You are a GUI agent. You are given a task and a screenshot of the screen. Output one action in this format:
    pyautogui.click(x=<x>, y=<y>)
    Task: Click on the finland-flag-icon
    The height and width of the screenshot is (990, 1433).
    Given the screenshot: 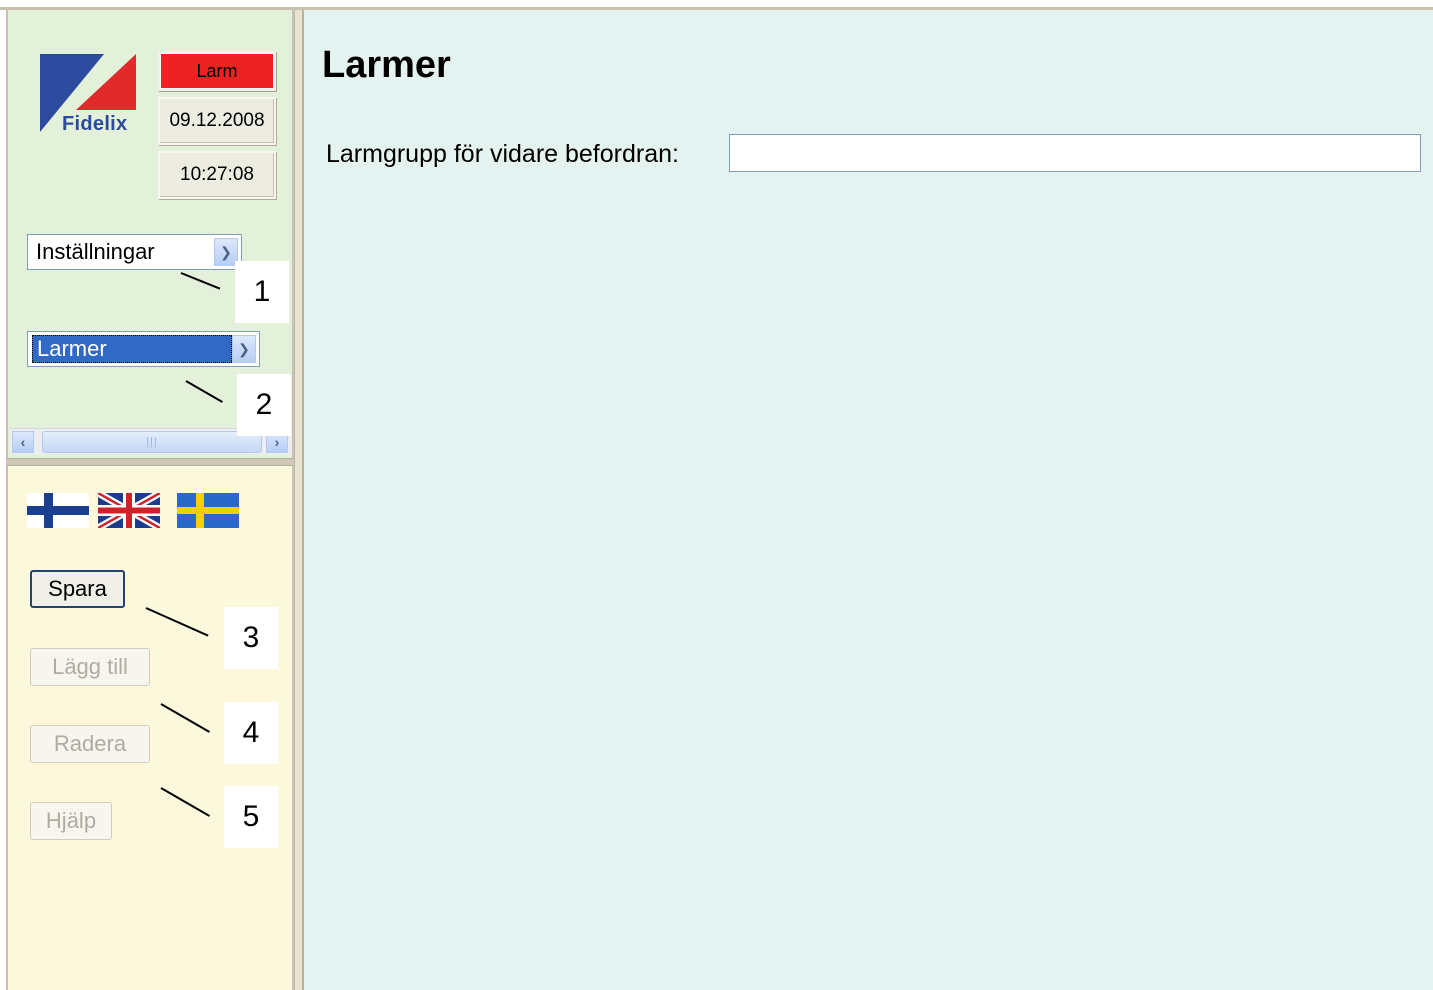 What is the action you would take?
    pyautogui.click(x=58, y=510)
    